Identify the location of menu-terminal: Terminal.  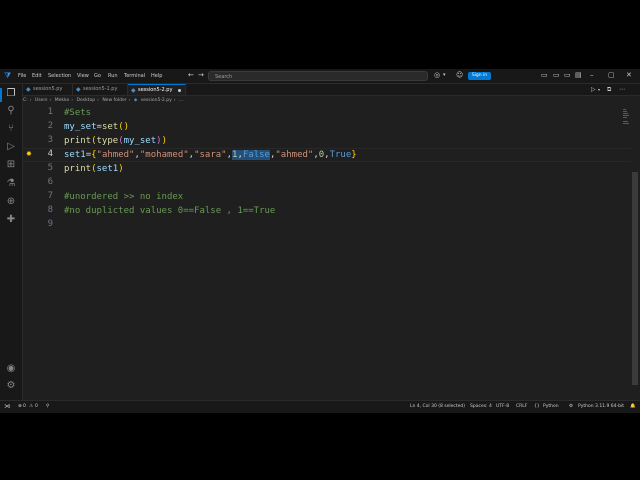
(134, 76).